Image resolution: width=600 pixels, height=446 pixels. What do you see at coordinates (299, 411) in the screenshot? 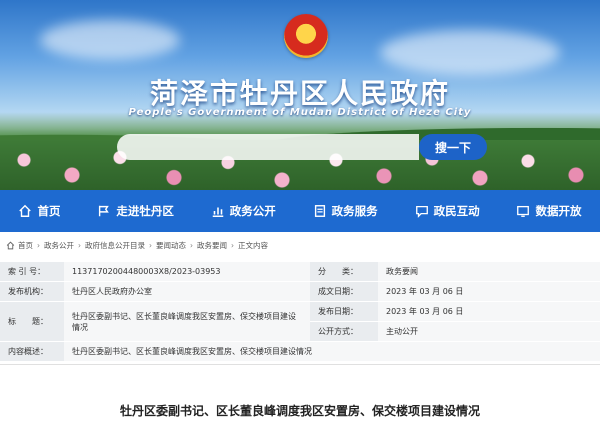
I see `article-title: 牡丹区委副书记、区长董良峰调度我区安置房、保交楼项目建设情况` at bounding box center [299, 411].